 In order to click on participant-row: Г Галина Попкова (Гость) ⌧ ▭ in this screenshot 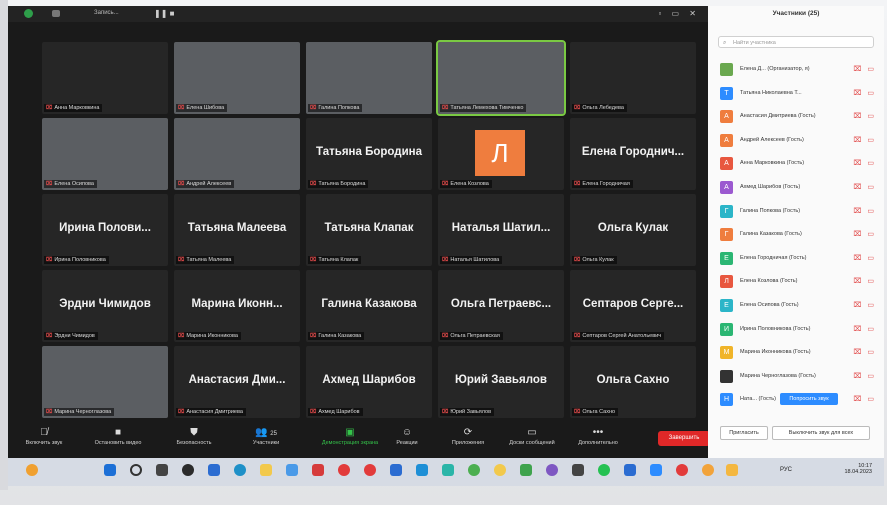, I will do `click(800, 212)`.